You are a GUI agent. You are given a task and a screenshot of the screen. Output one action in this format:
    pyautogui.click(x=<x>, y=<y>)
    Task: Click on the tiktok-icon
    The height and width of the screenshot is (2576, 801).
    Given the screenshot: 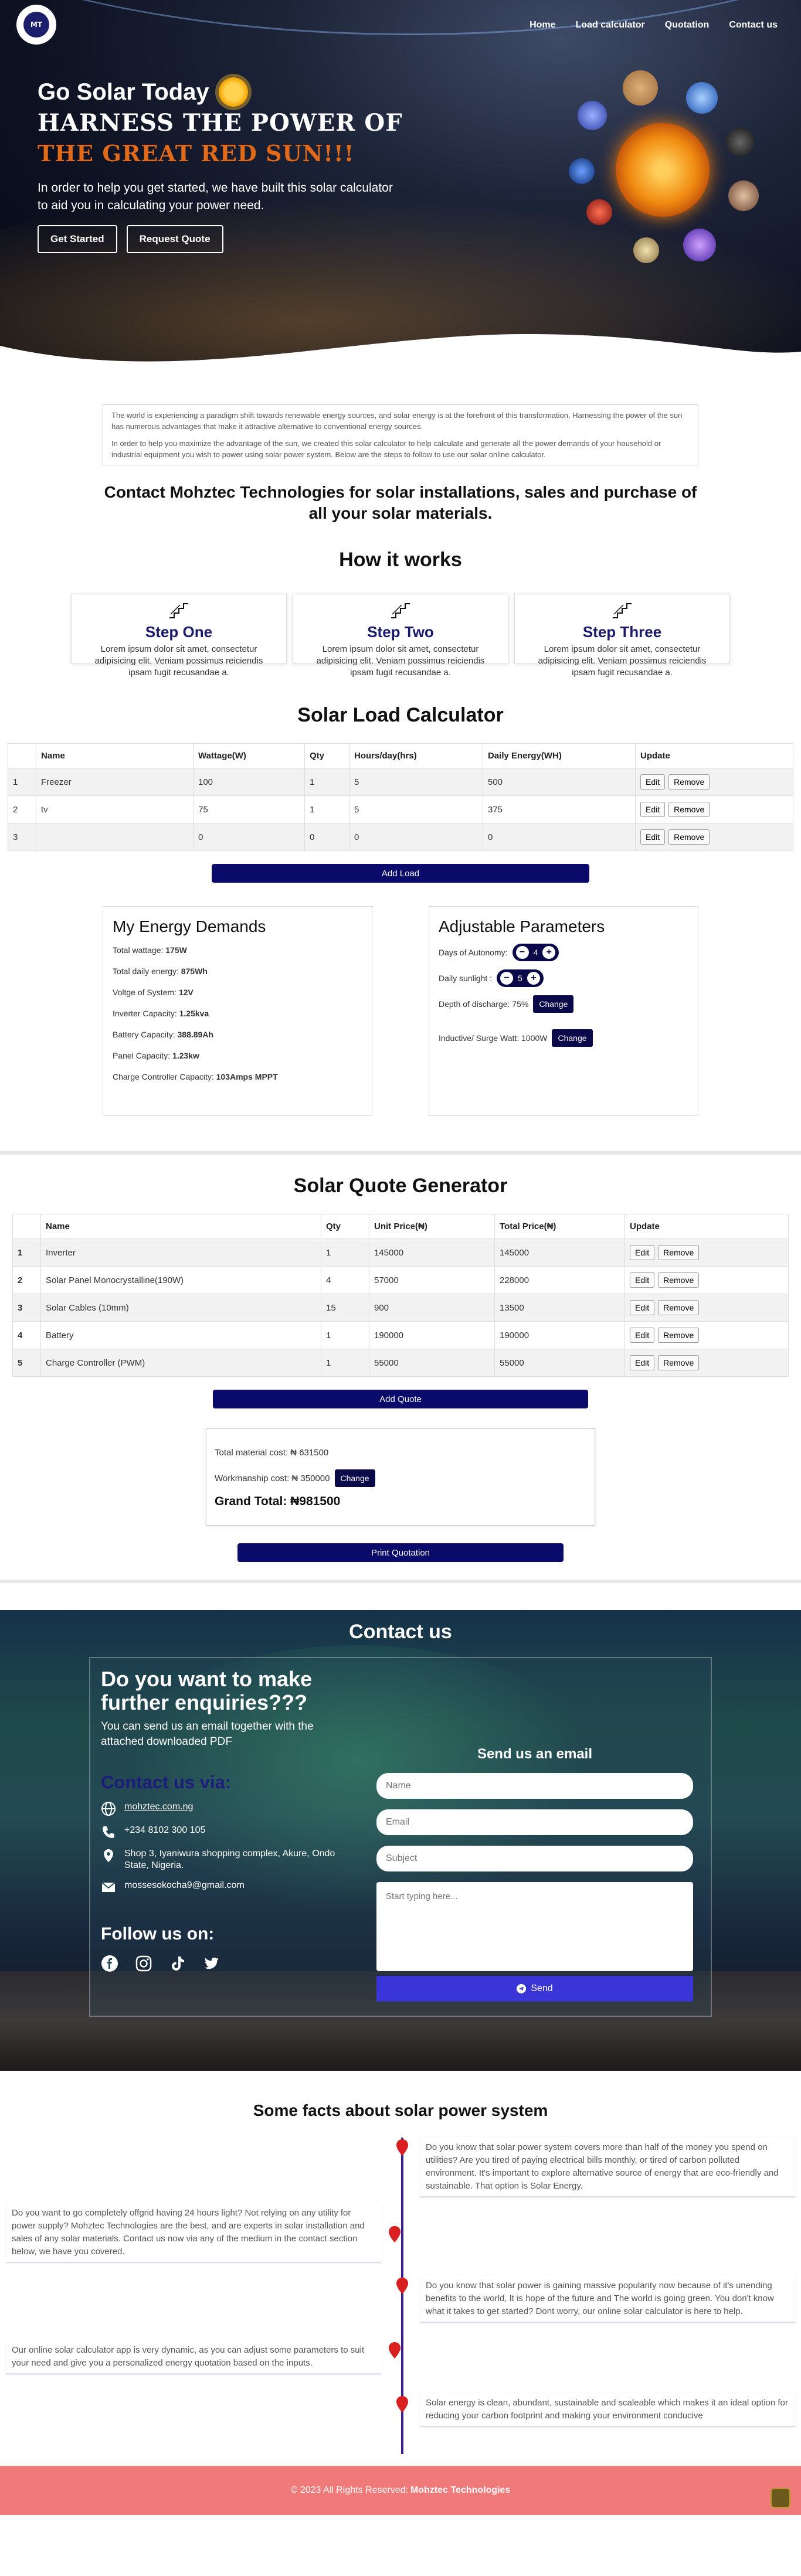 What is the action you would take?
    pyautogui.click(x=177, y=1963)
    